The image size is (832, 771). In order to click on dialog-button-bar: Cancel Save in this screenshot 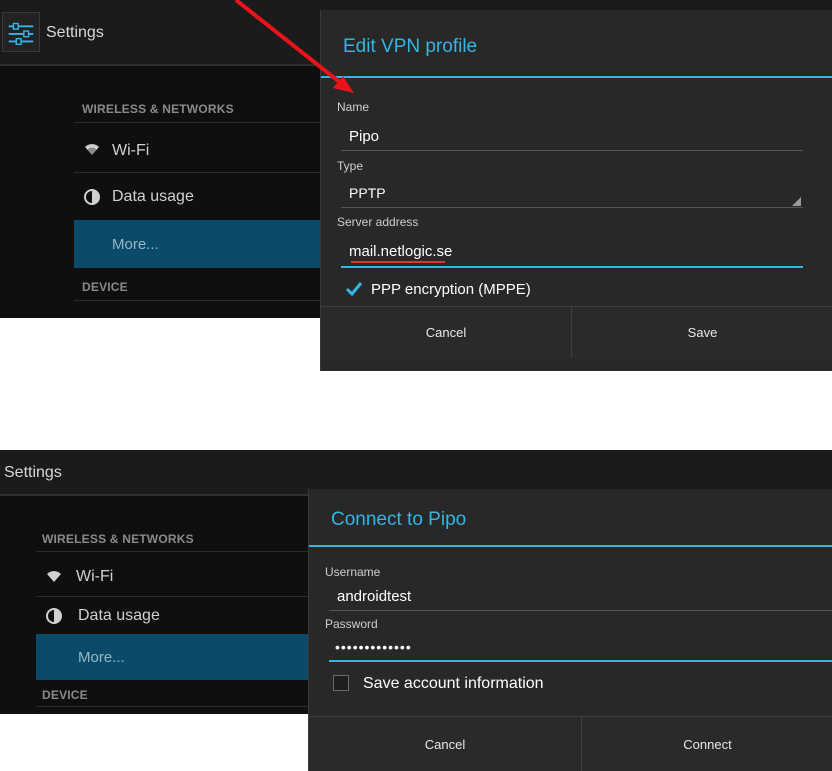, I will do `click(576, 332)`.